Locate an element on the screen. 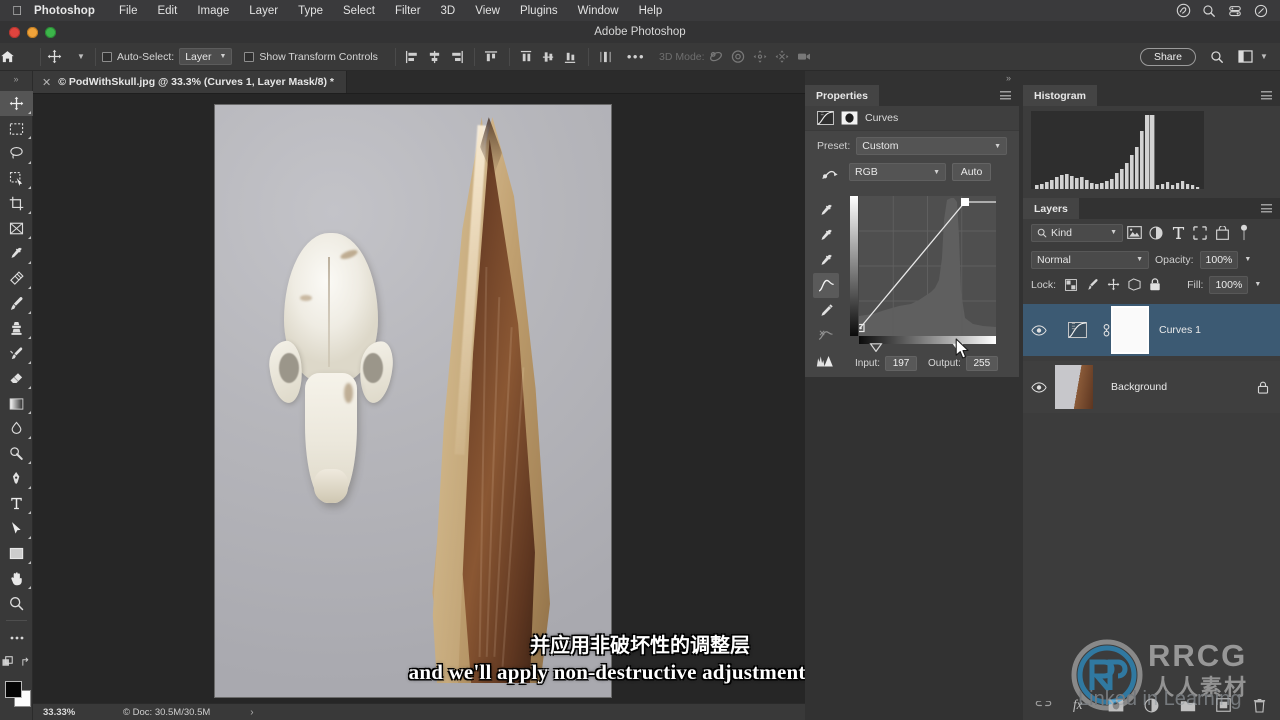 The image size is (1280, 720). menu-layer: Layer is located at coordinates (263, 11).